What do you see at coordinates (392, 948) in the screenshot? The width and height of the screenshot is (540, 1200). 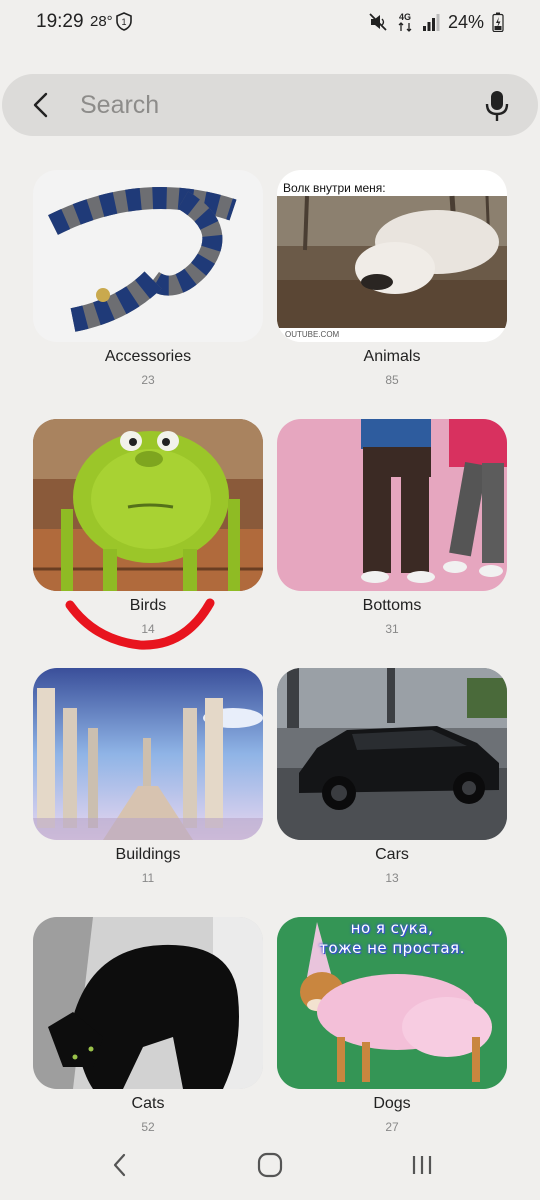 I see `meme-caption-line2: тоже не простая.` at bounding box center [392, 948].